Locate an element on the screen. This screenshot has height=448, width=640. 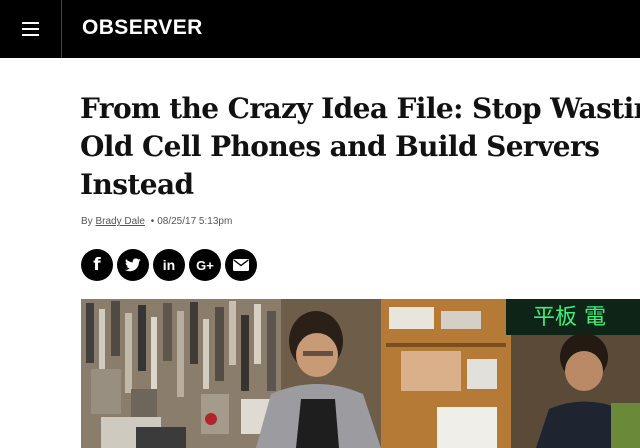
share-buttons: f in G+ is located at coordinates (169, 265).